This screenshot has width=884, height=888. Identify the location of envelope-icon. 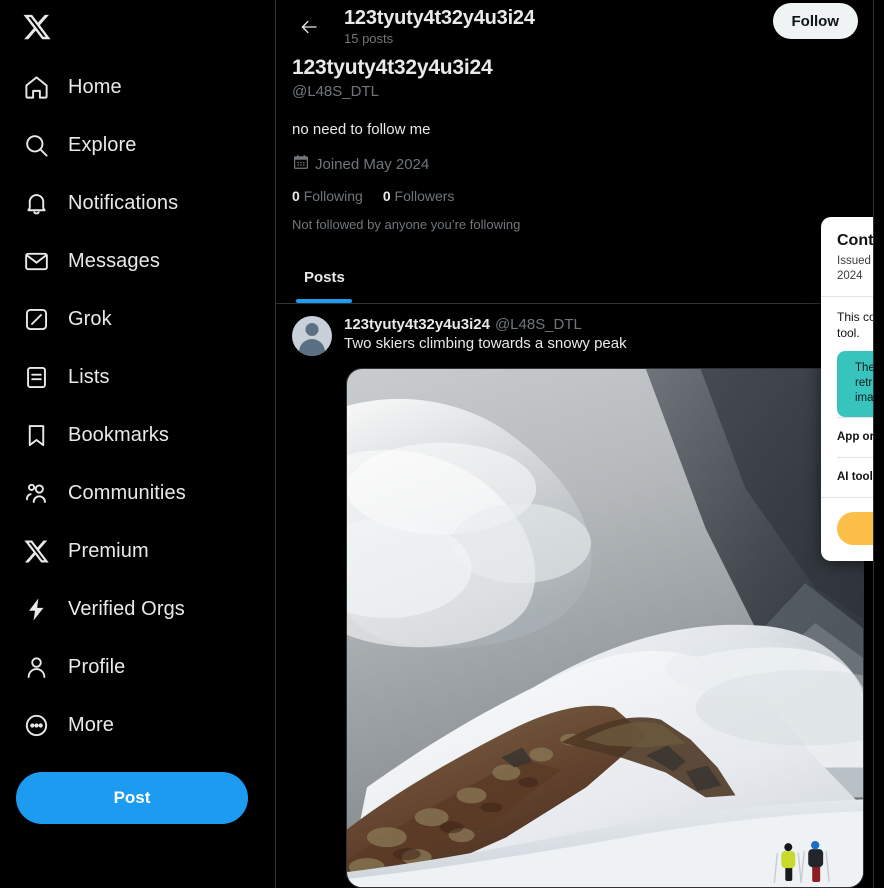
(36, 261).